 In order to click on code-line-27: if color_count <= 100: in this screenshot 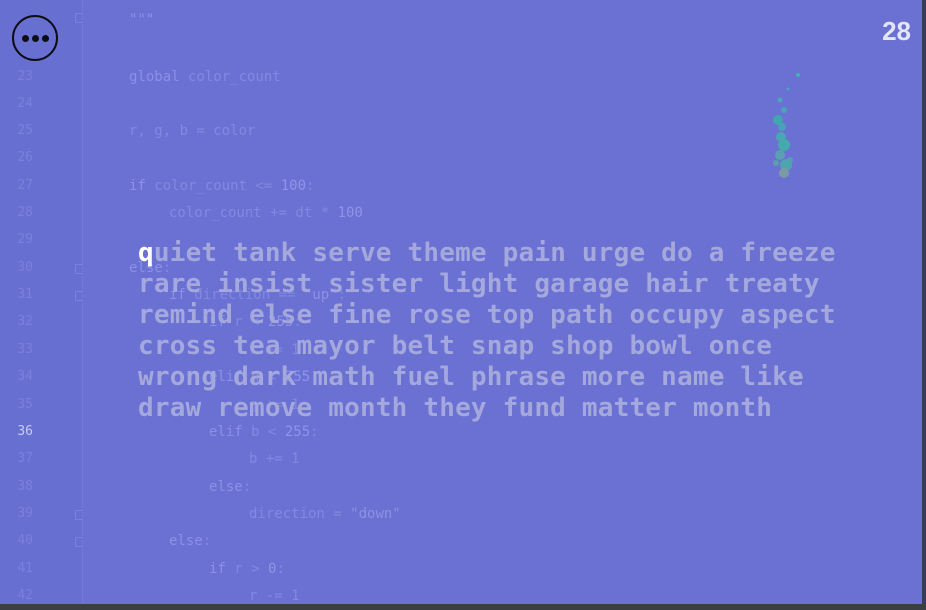, I will do `click(221, 186)`.